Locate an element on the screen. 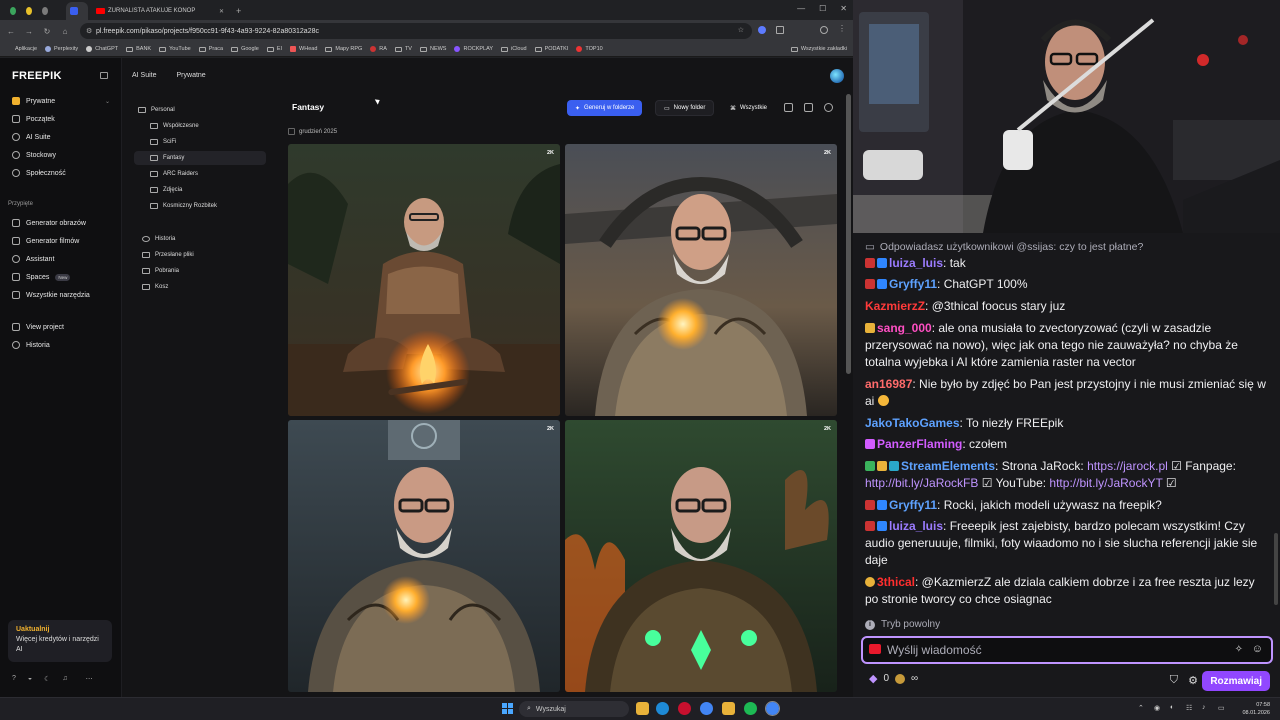 This screenshot has width=1280, height=720. bookmark-item: TOP10 is located at coordinates (589, 49).